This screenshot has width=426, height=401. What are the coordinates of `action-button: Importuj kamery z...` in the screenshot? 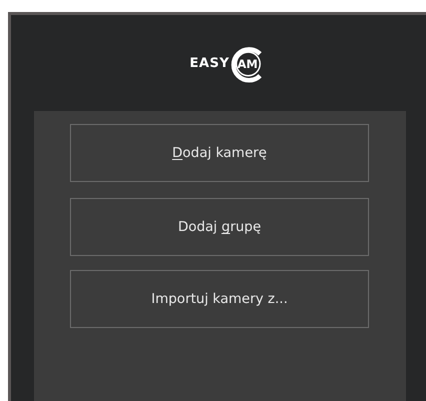 It's located at (219, 299).